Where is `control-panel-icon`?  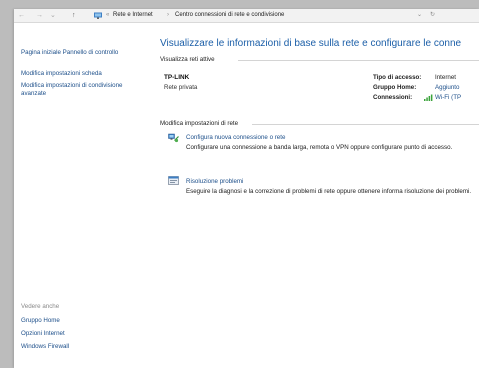 control-panel-icon is located at coordinates (98, 15).